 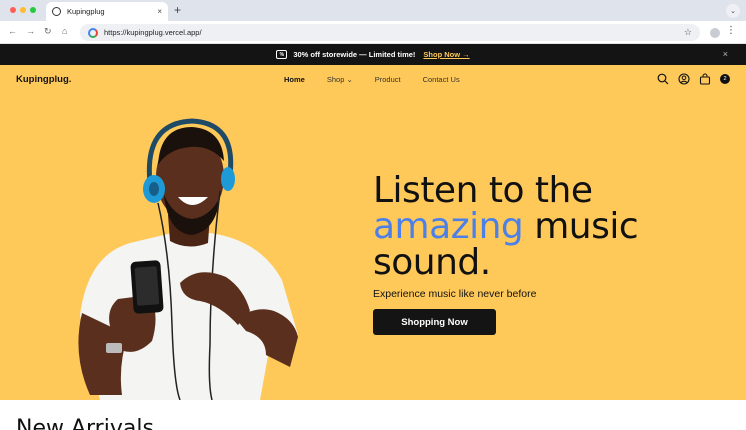 What do you see at coordinates (693, 79) in the screenshot?
I see `header-icons: 2` at bounding box center [693, 79].